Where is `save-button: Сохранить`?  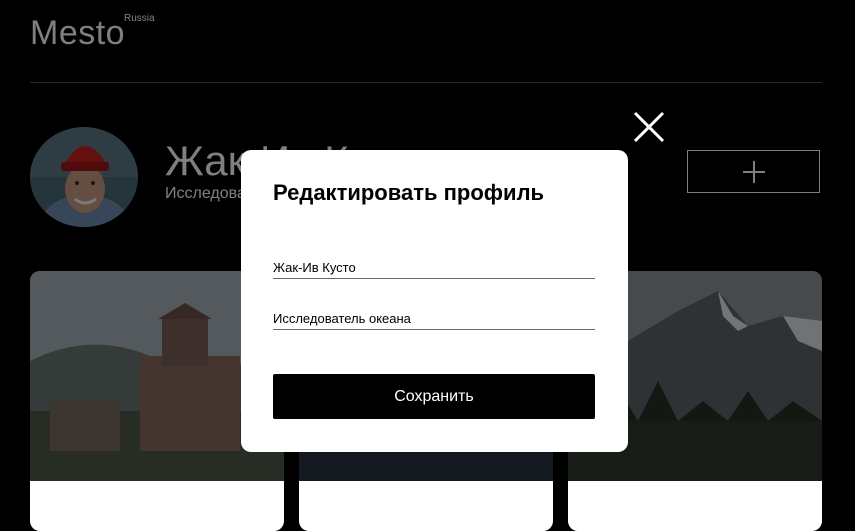
save-button: Сохранить is located at coordinates (434, 396).